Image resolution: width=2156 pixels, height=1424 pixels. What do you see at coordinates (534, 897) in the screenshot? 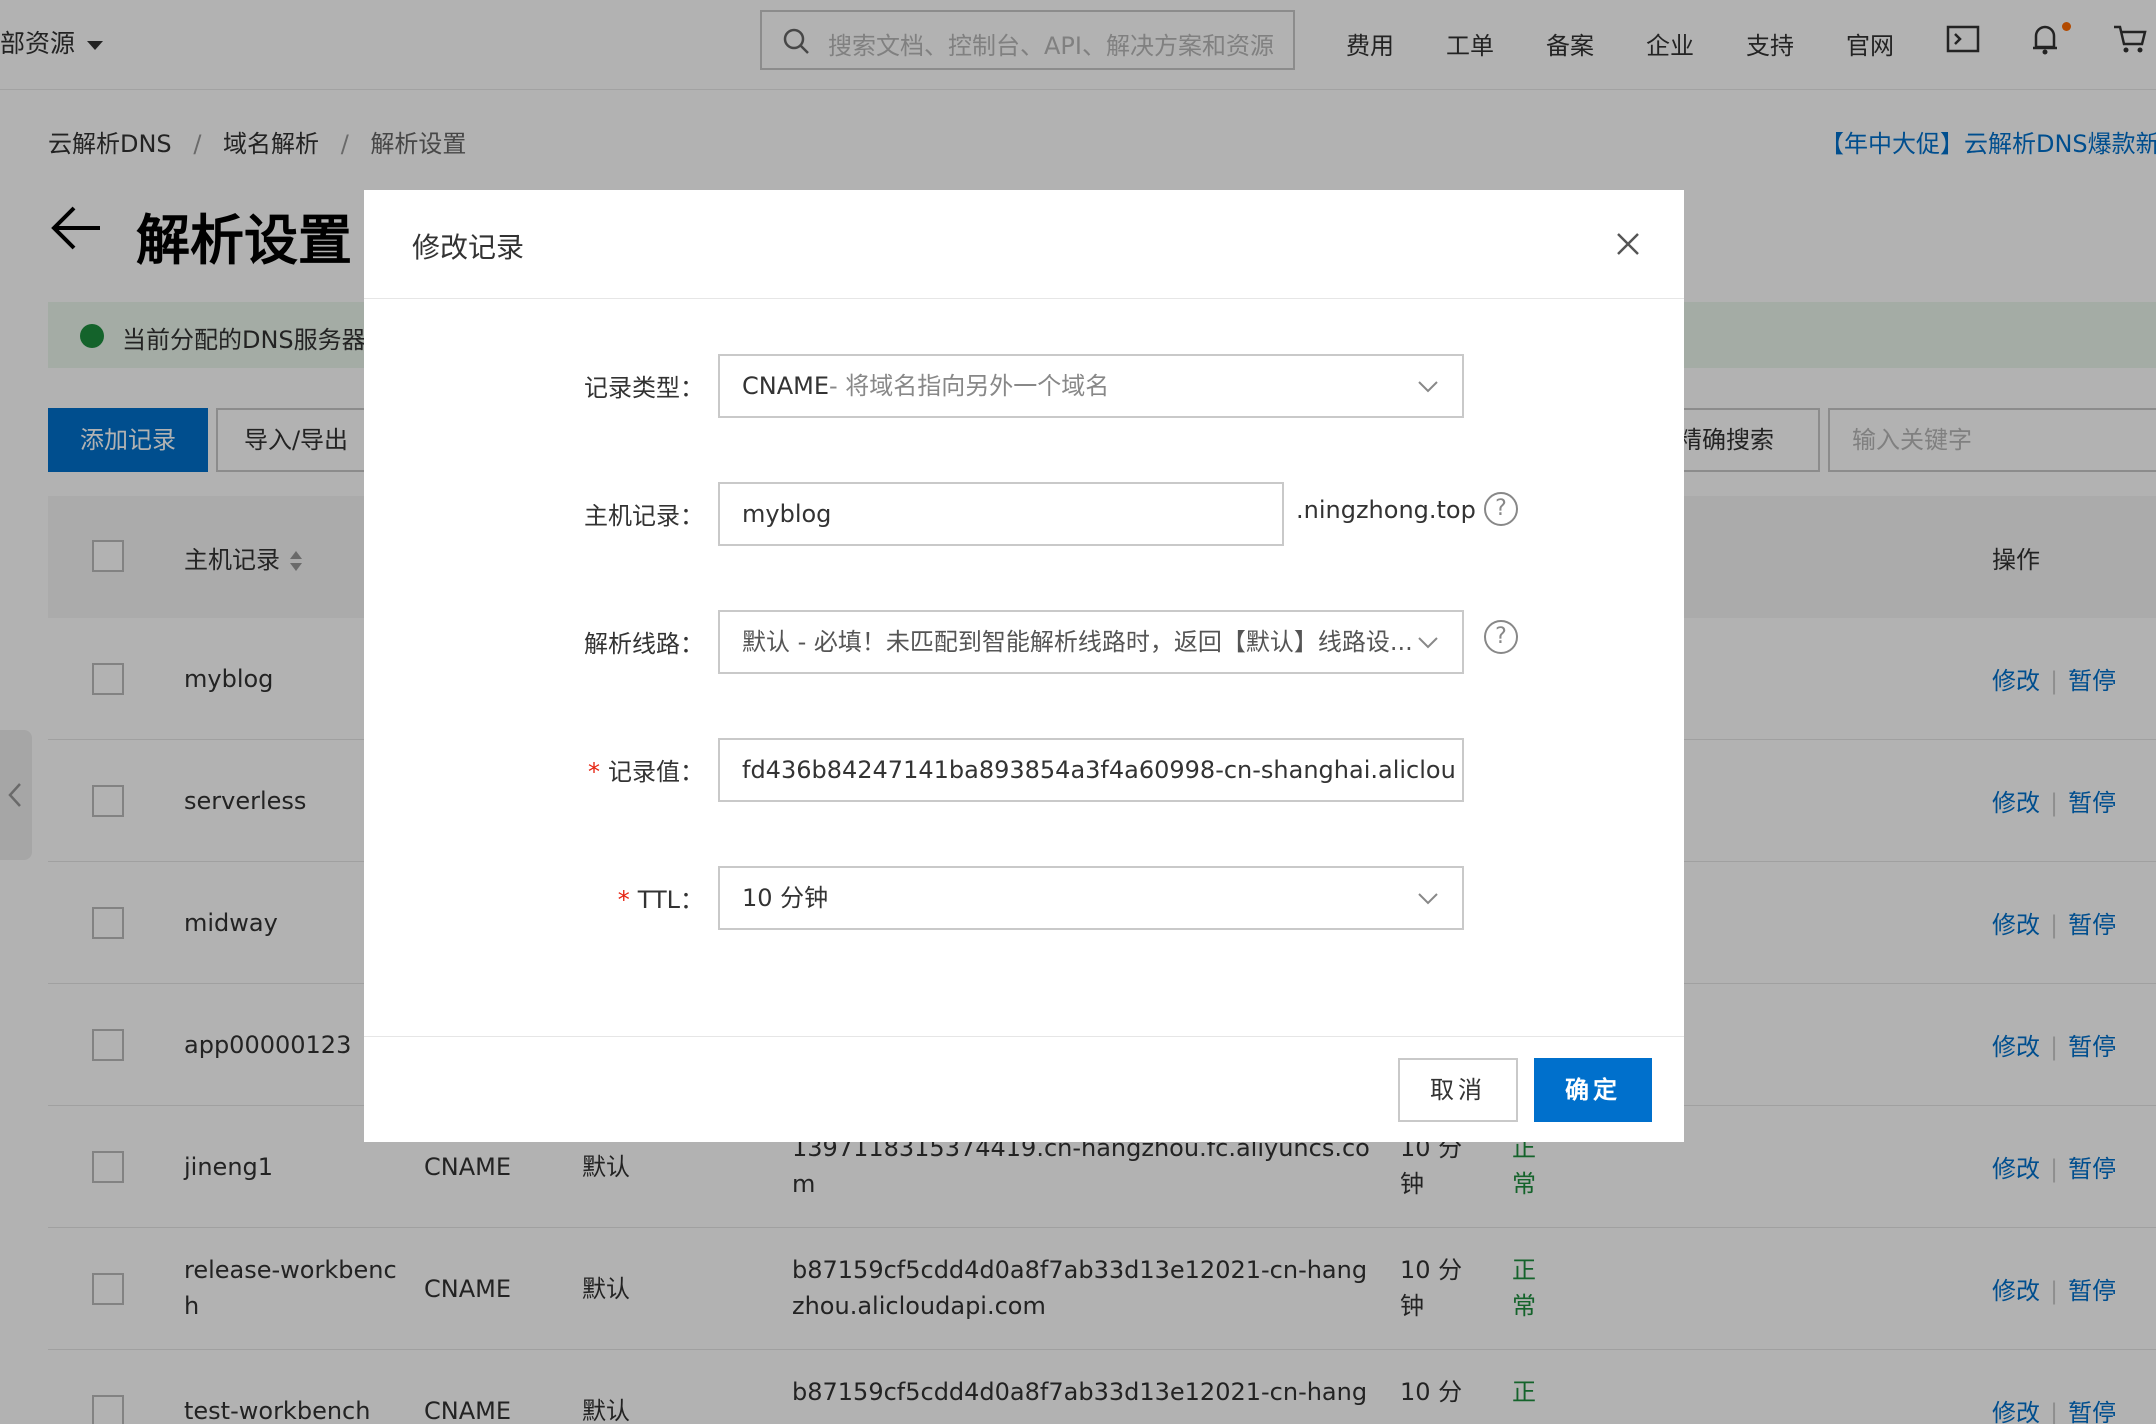
I see `ttl-label: * TTL：` at bounding box center [534, 897].